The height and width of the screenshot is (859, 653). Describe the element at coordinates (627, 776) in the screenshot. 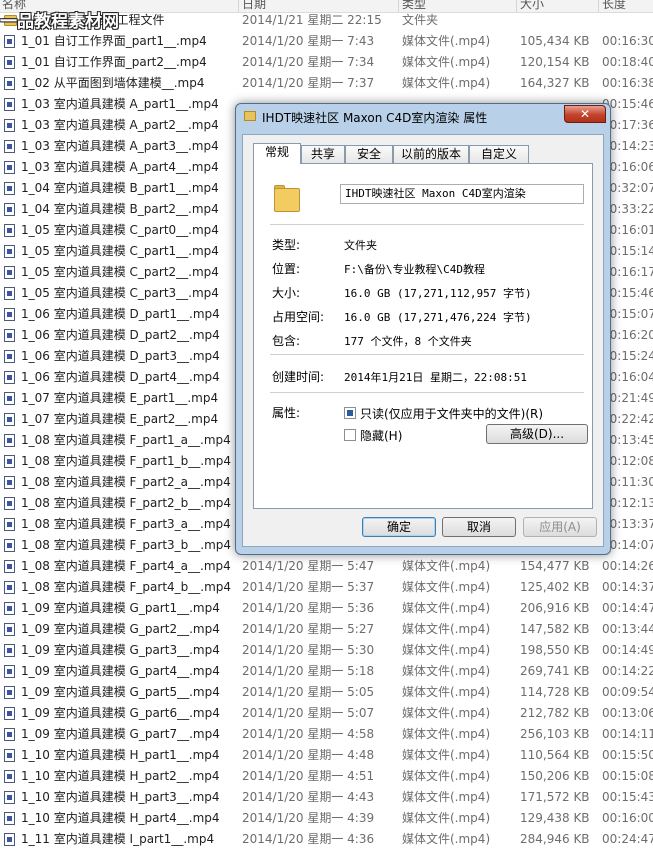

I see `file-duration: 00:15:08` at that location.